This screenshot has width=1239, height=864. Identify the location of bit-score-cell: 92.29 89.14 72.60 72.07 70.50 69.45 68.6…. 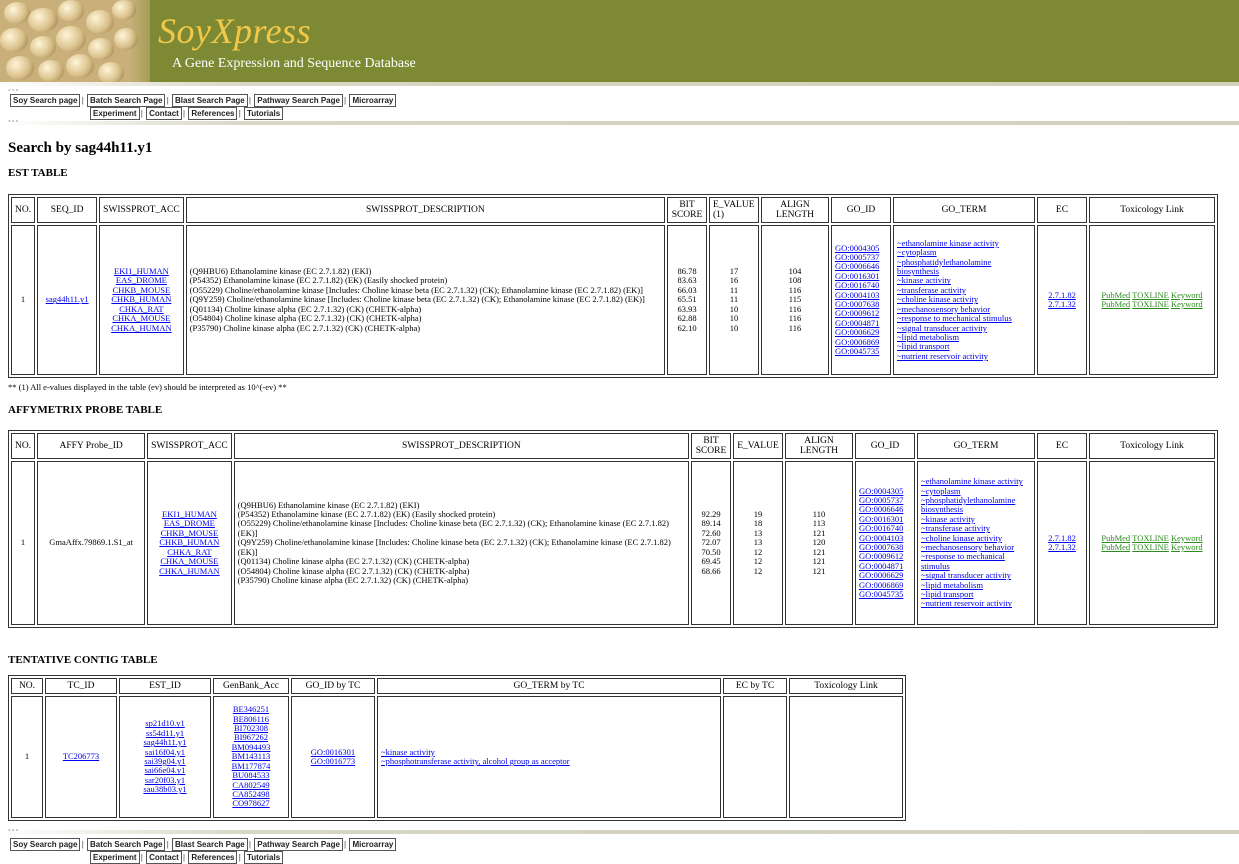
(711, 543).